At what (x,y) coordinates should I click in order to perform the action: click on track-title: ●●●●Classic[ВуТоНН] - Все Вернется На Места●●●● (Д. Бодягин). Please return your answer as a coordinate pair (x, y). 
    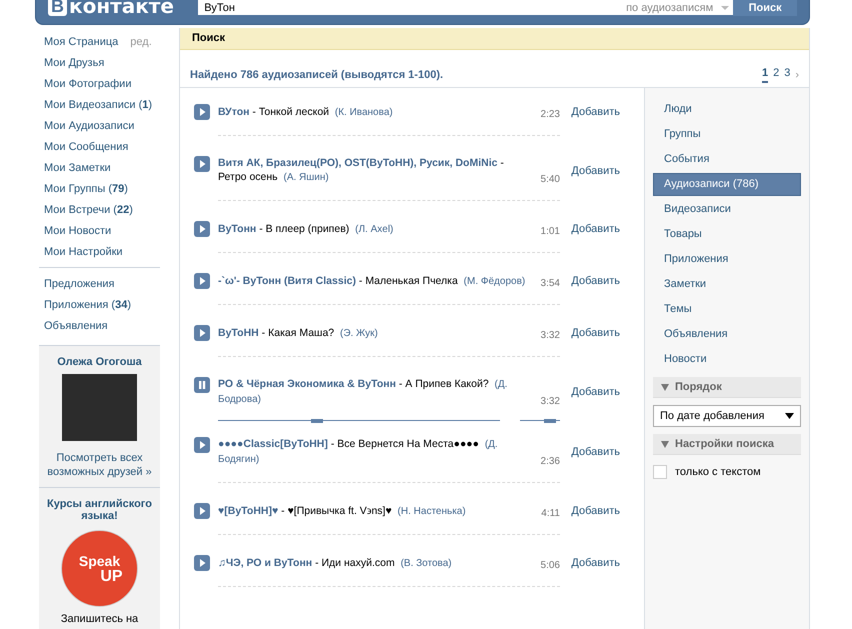
    Looking at the image, I should click on (358, 452).